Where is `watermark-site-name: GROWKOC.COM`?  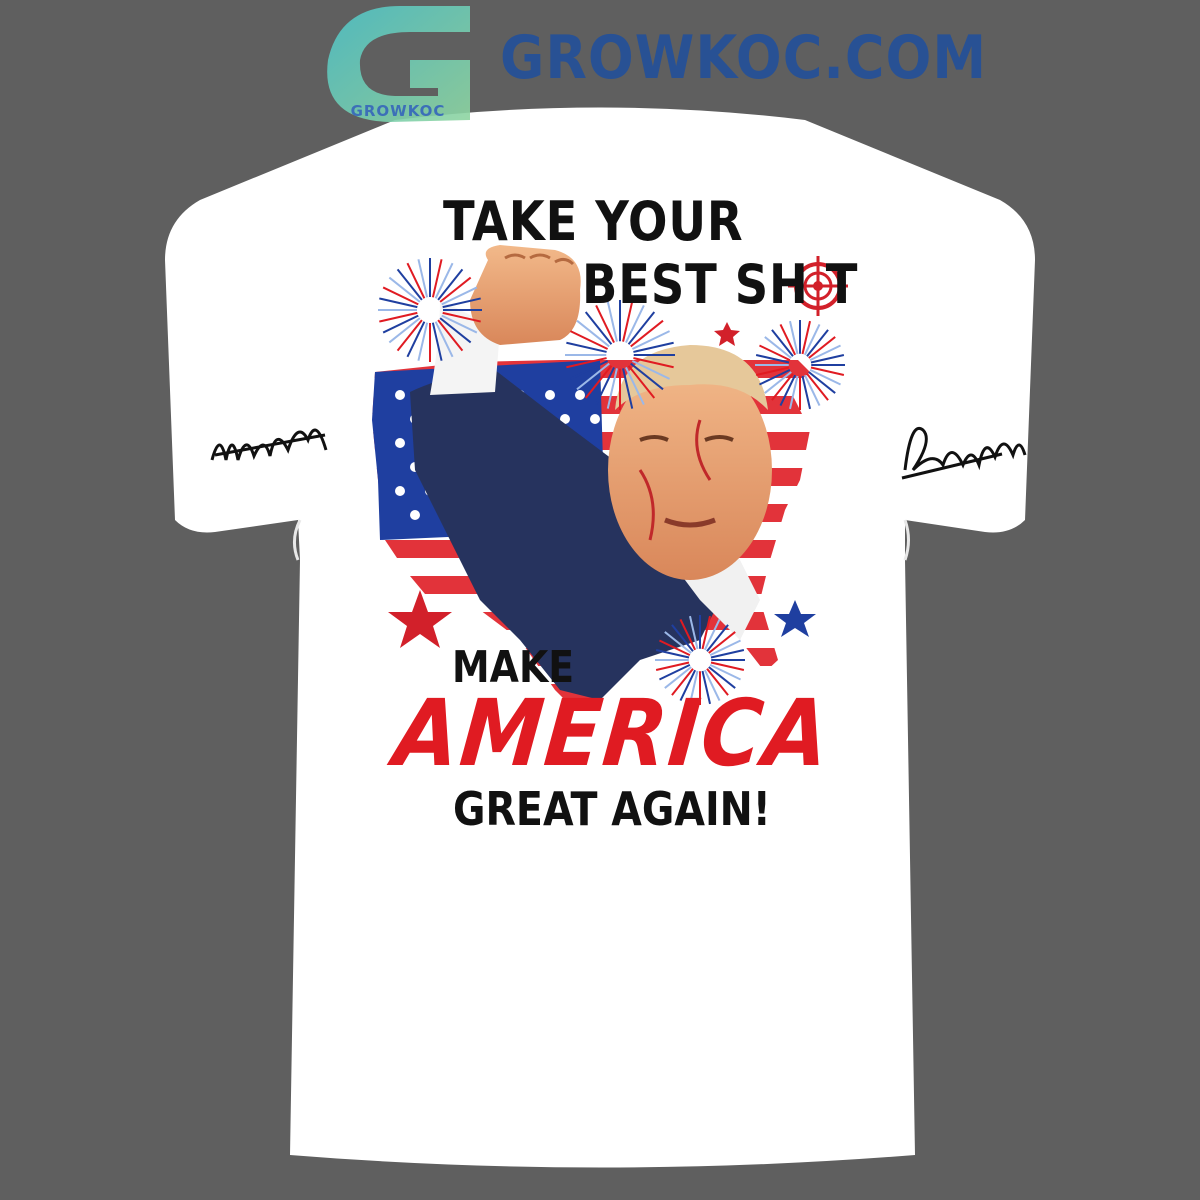 watermark-site-name: GROWKOC.COM is located at coordinates (744, 57).